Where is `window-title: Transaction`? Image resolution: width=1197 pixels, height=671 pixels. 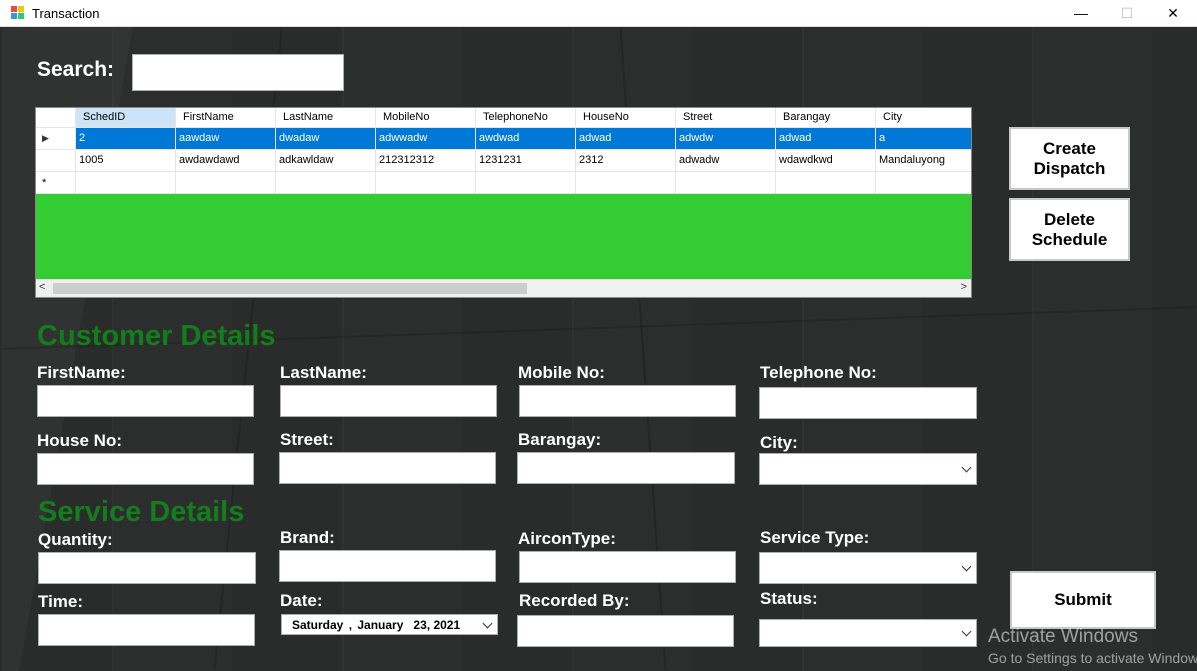 window-title: Transaction is located at coordinates (66, 13).